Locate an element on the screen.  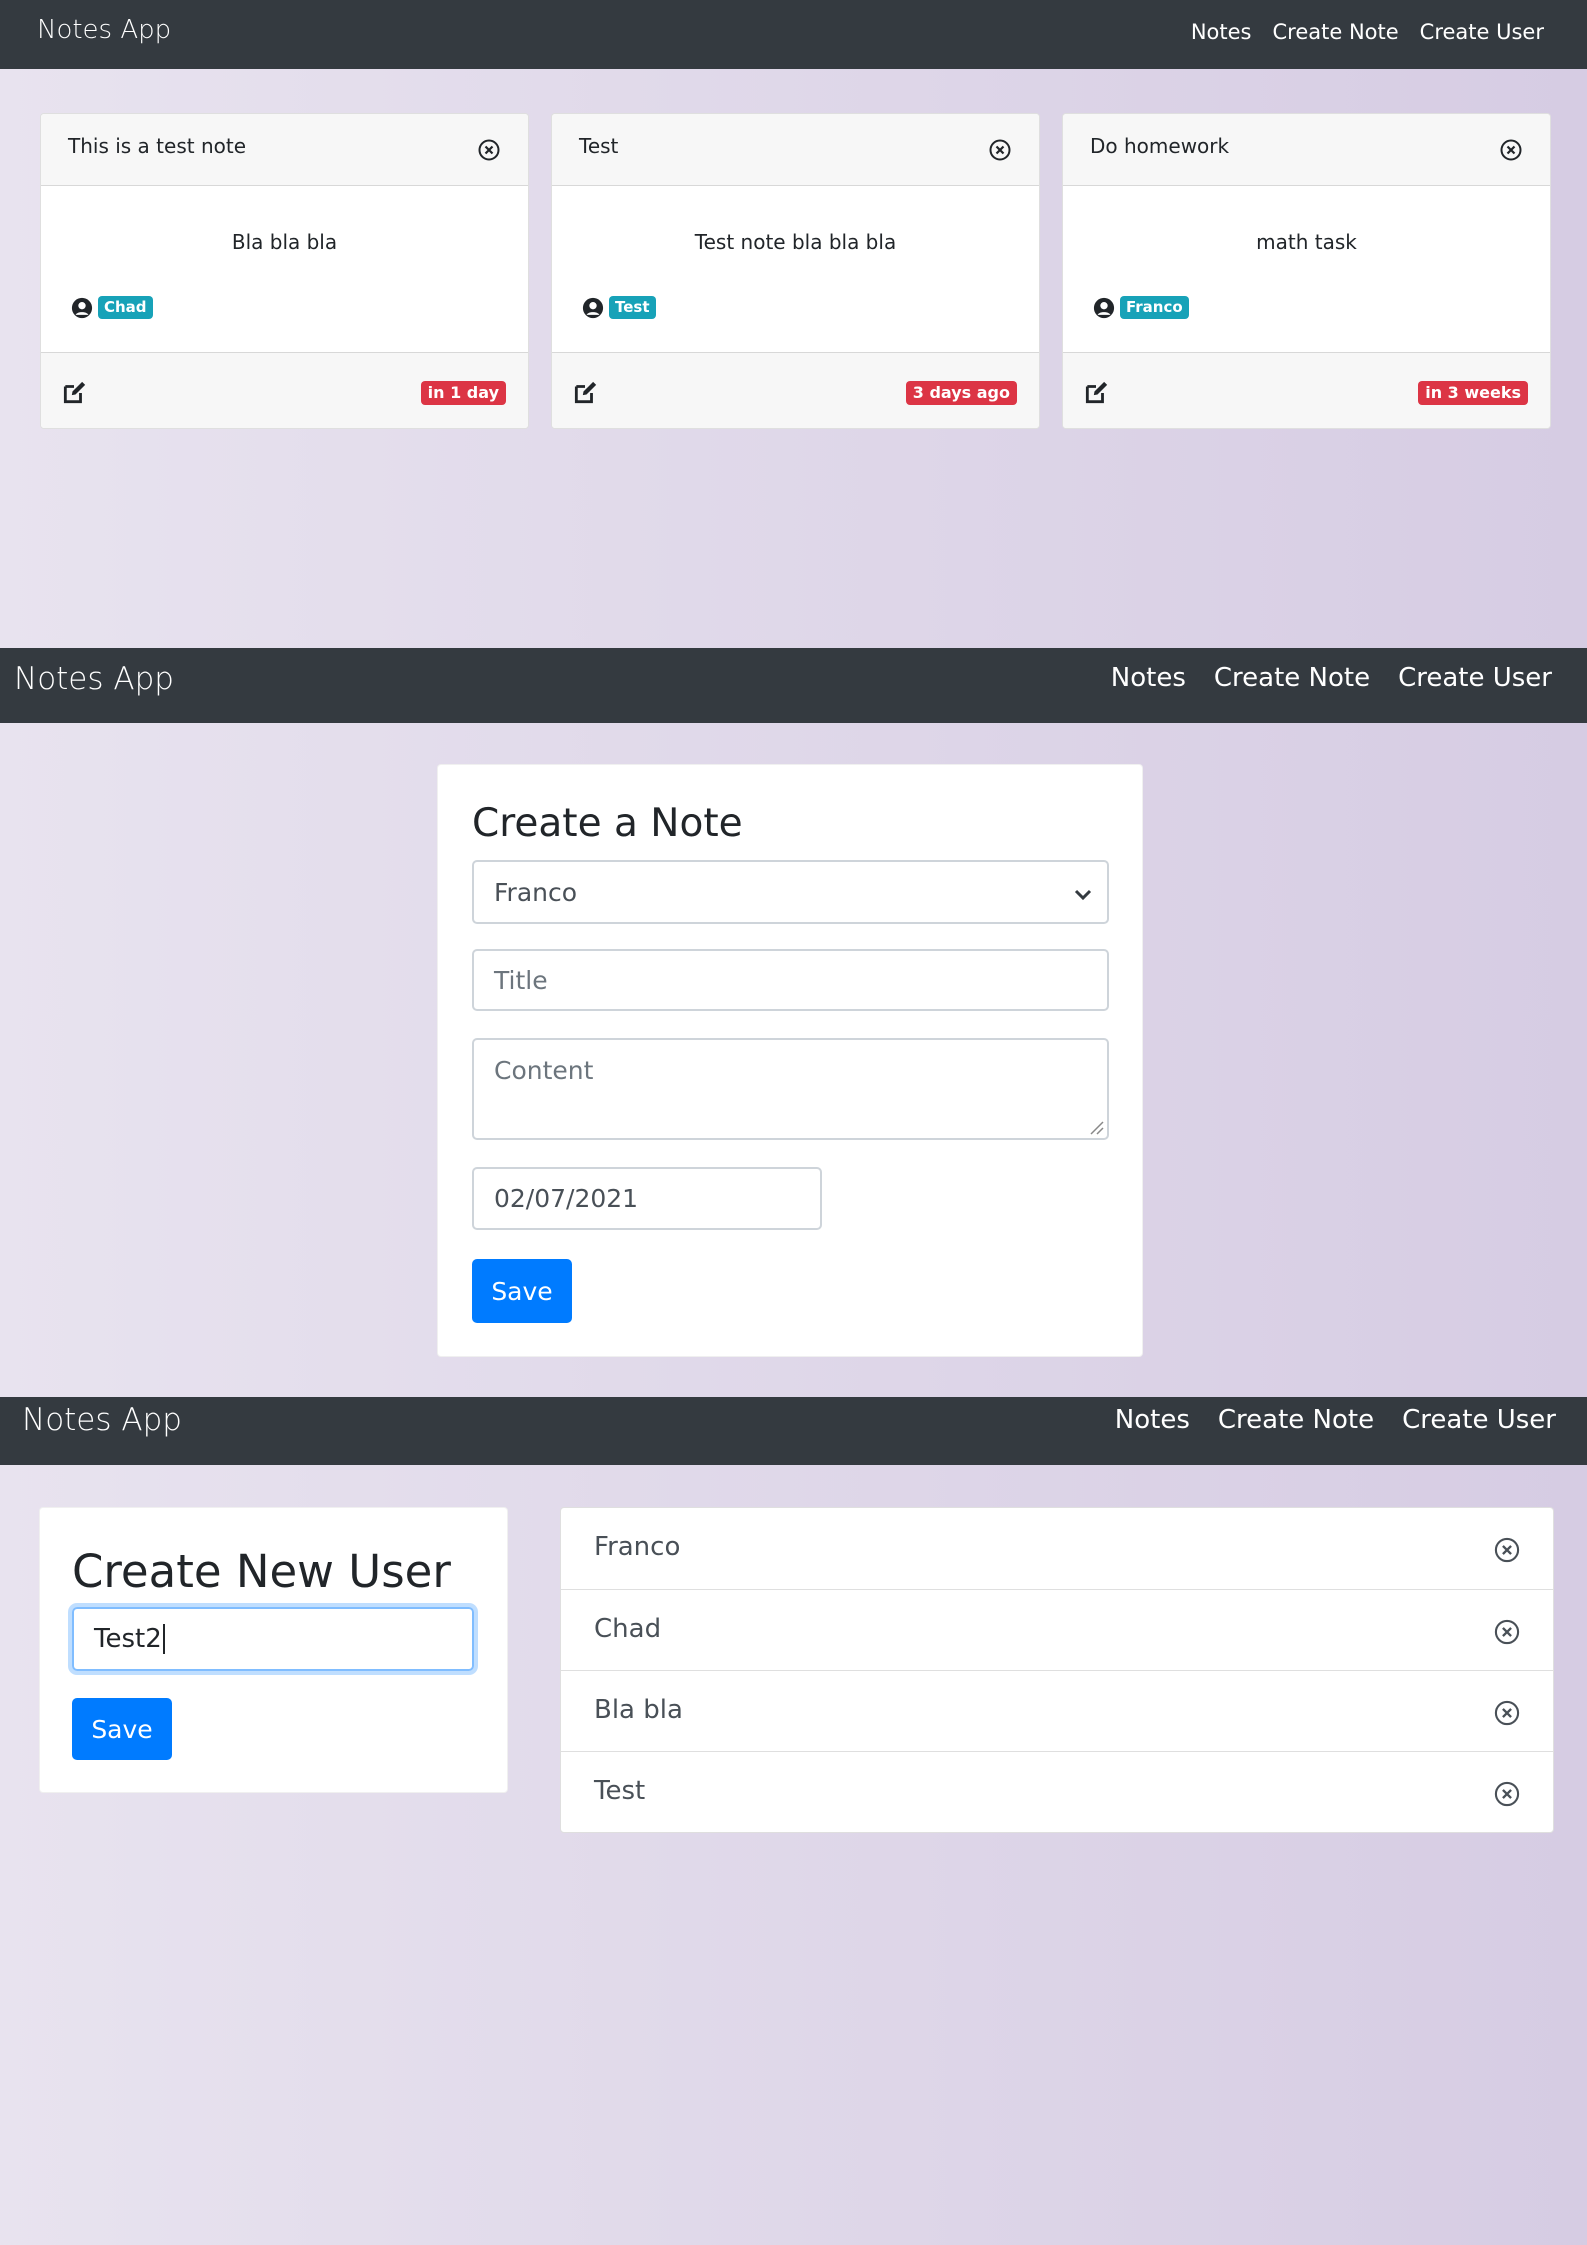
note-card-header: This is a test note is located at coordinates (284, 150).